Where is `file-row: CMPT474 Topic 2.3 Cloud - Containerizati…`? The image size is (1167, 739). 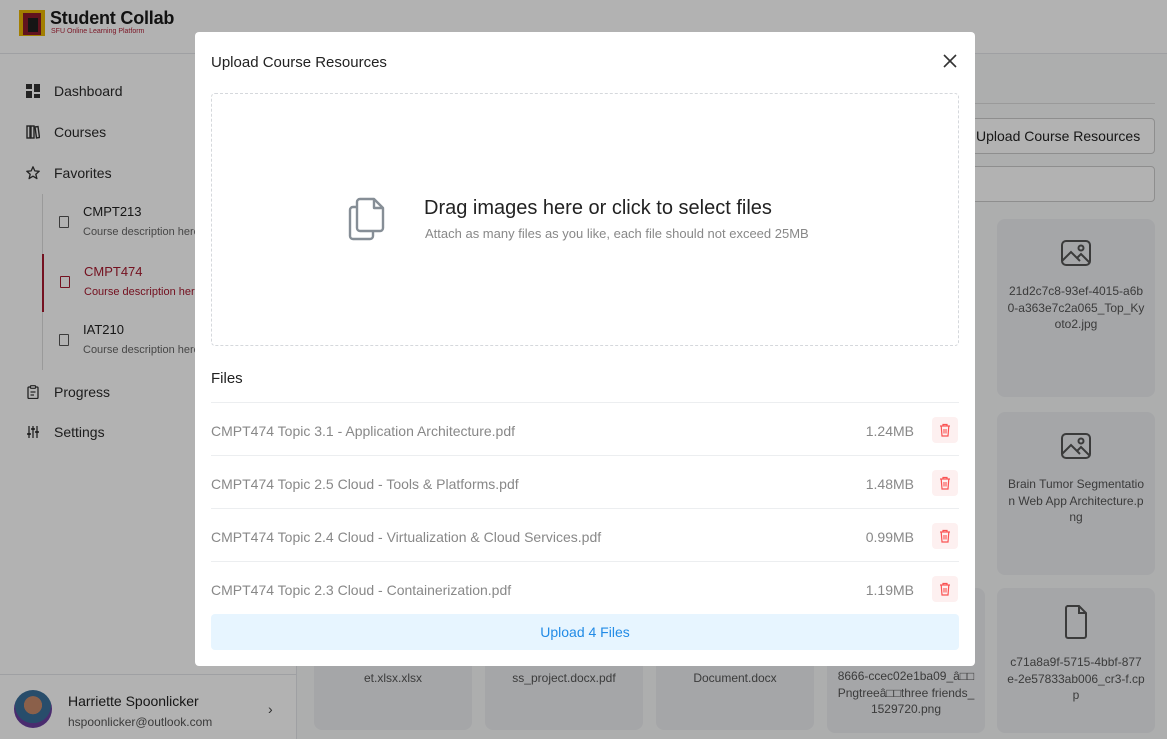
file-row: CMPT474 Topic 2.3 Cloud - Containerizati… is located at coordinates (585, 587).